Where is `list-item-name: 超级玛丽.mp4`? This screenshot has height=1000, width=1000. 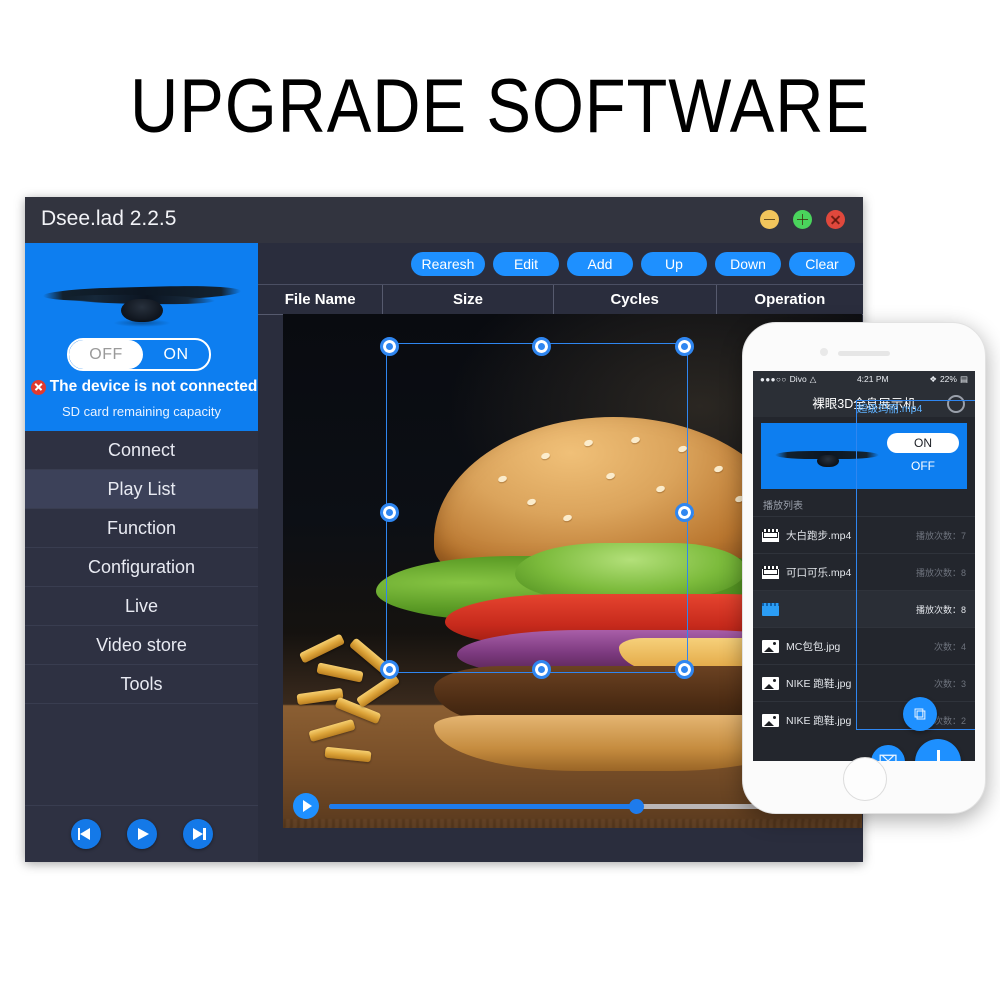 list-item-name: 超级玛丽.mp4 is located at coordinates (915, 565).